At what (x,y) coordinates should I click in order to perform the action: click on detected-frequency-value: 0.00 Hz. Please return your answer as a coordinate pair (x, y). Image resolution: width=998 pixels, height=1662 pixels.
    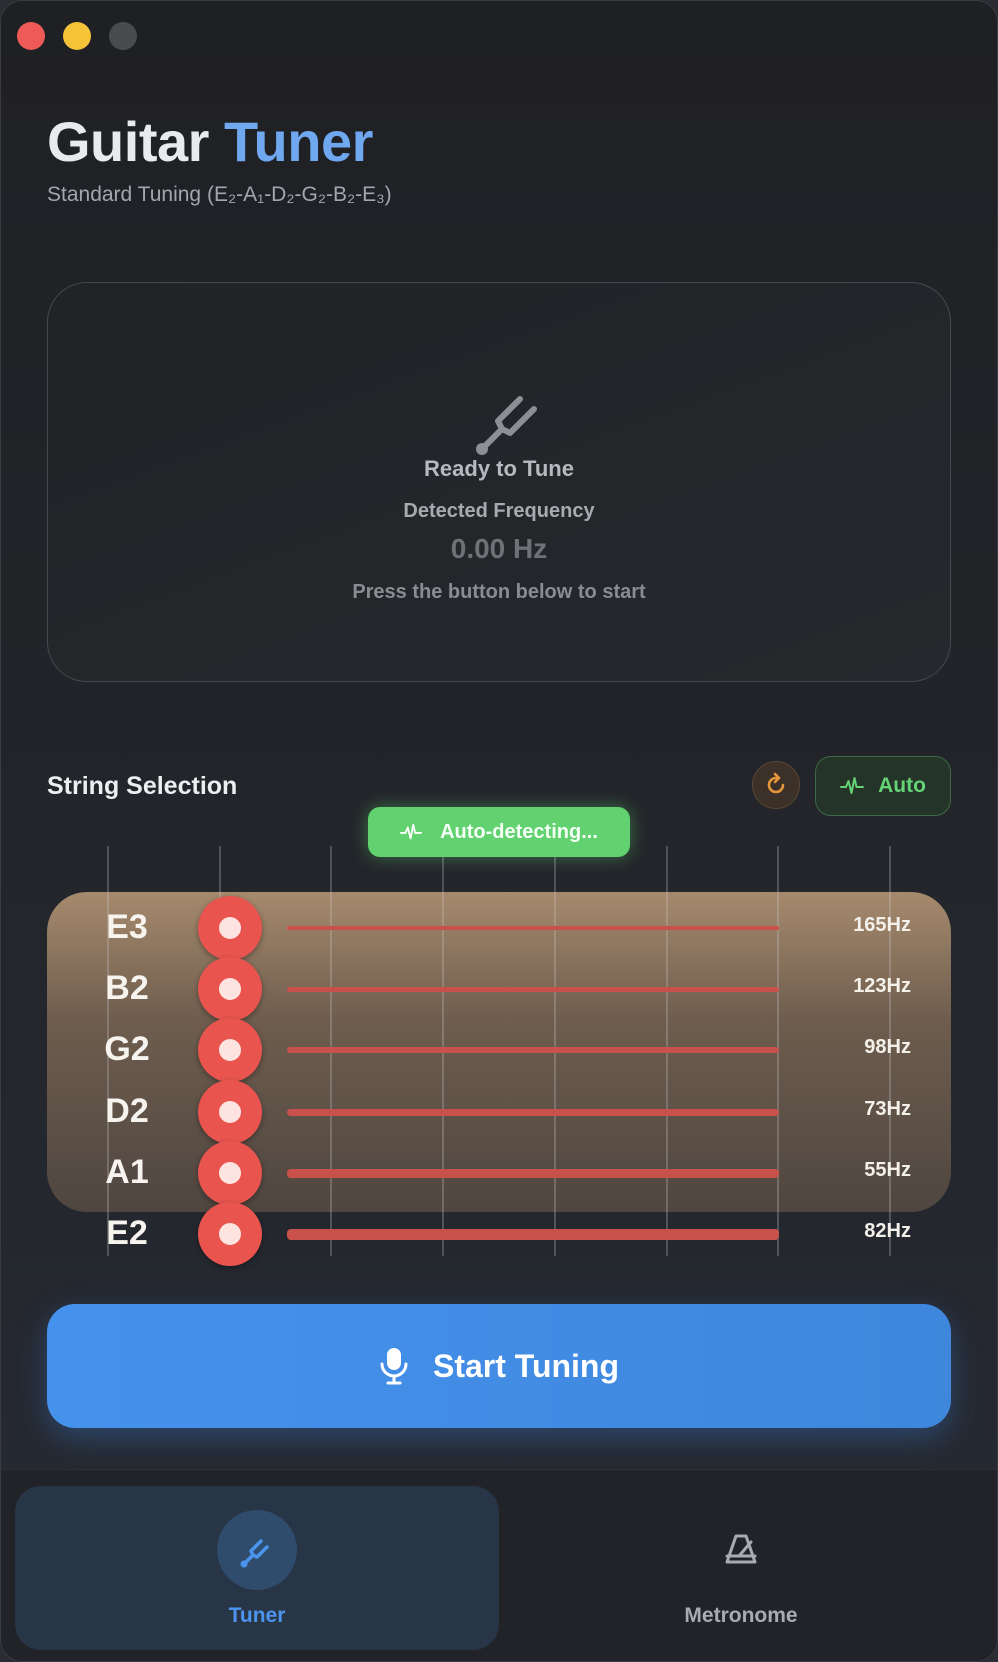
    Looking at the image, I should click on (499, 548).